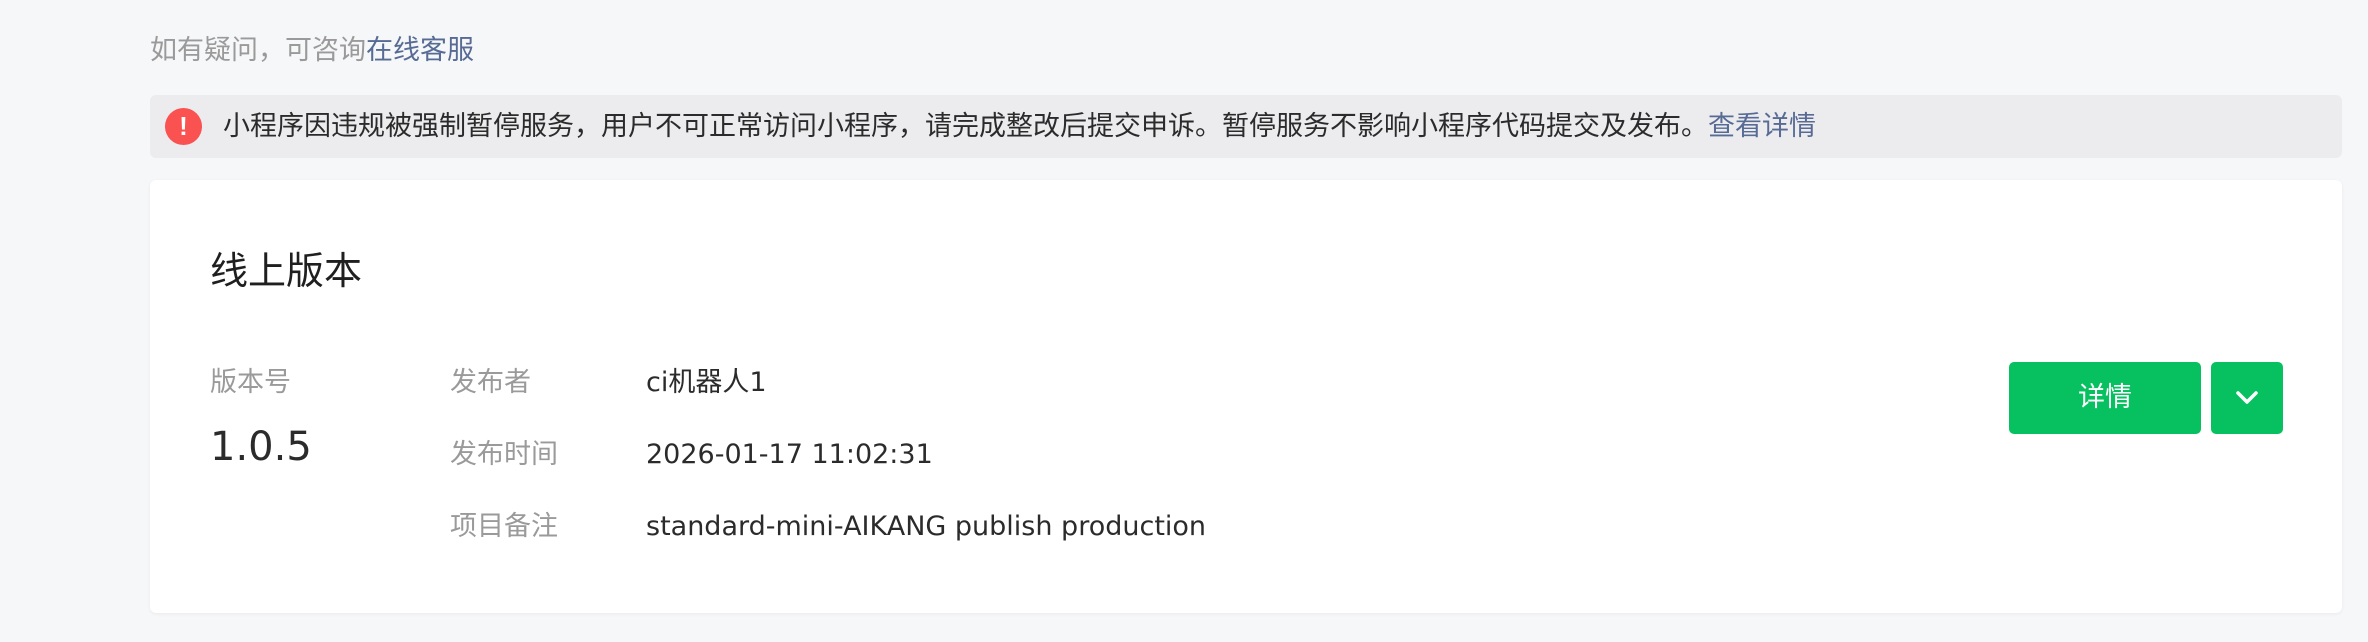 The width and height of the screenshot is (2368, 642). What do you see at coordinates (706, 382) in the screenshot?
I see `publisher-value: ci机器人1` at bounding box center [706, 382].